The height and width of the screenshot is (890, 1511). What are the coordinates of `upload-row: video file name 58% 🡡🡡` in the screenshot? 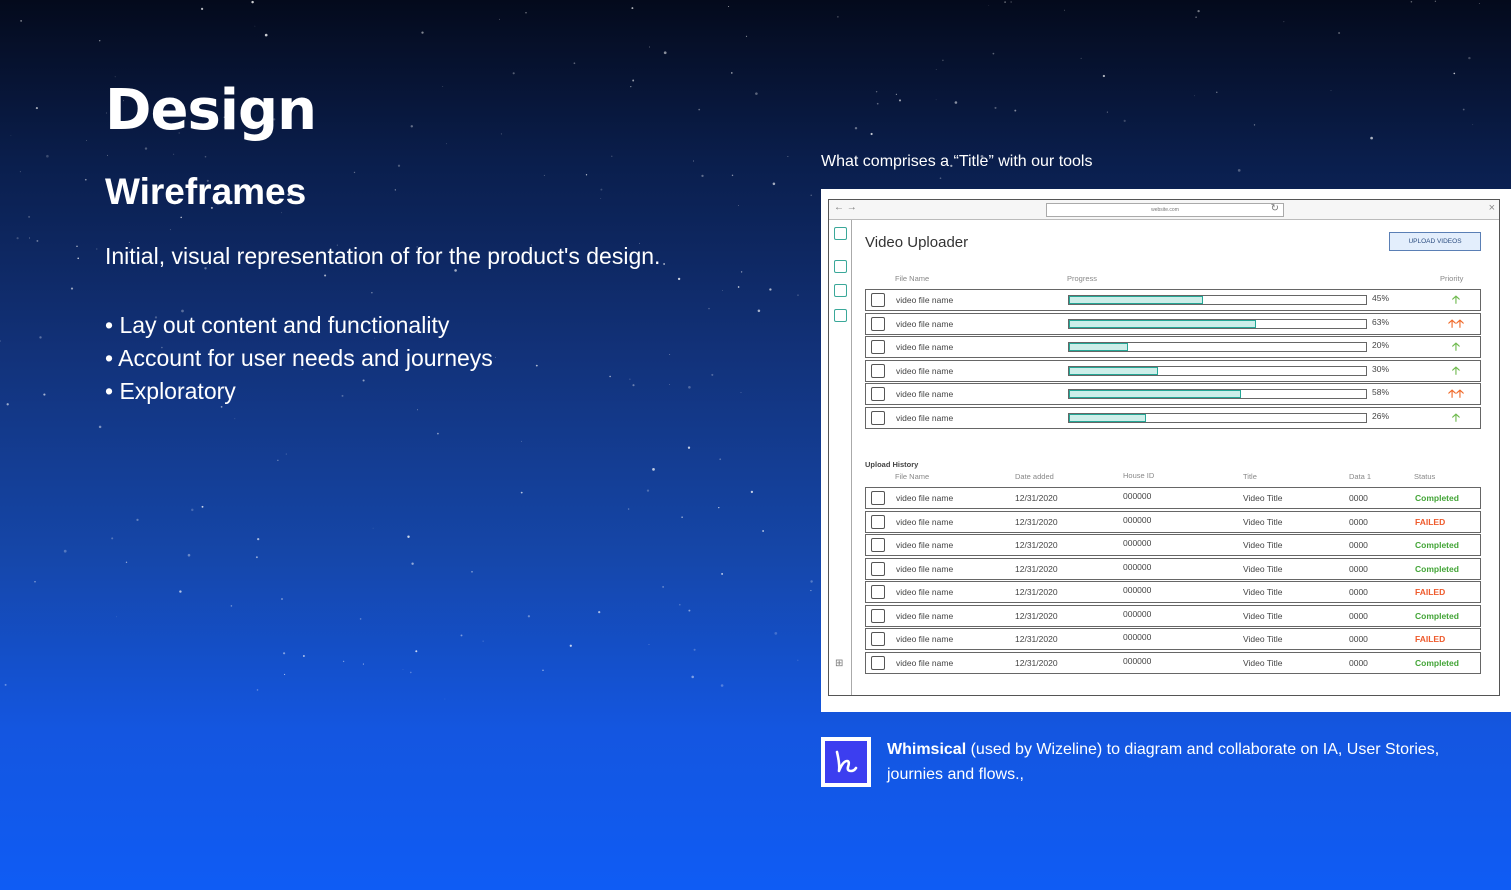 It's located at (1173, 394).